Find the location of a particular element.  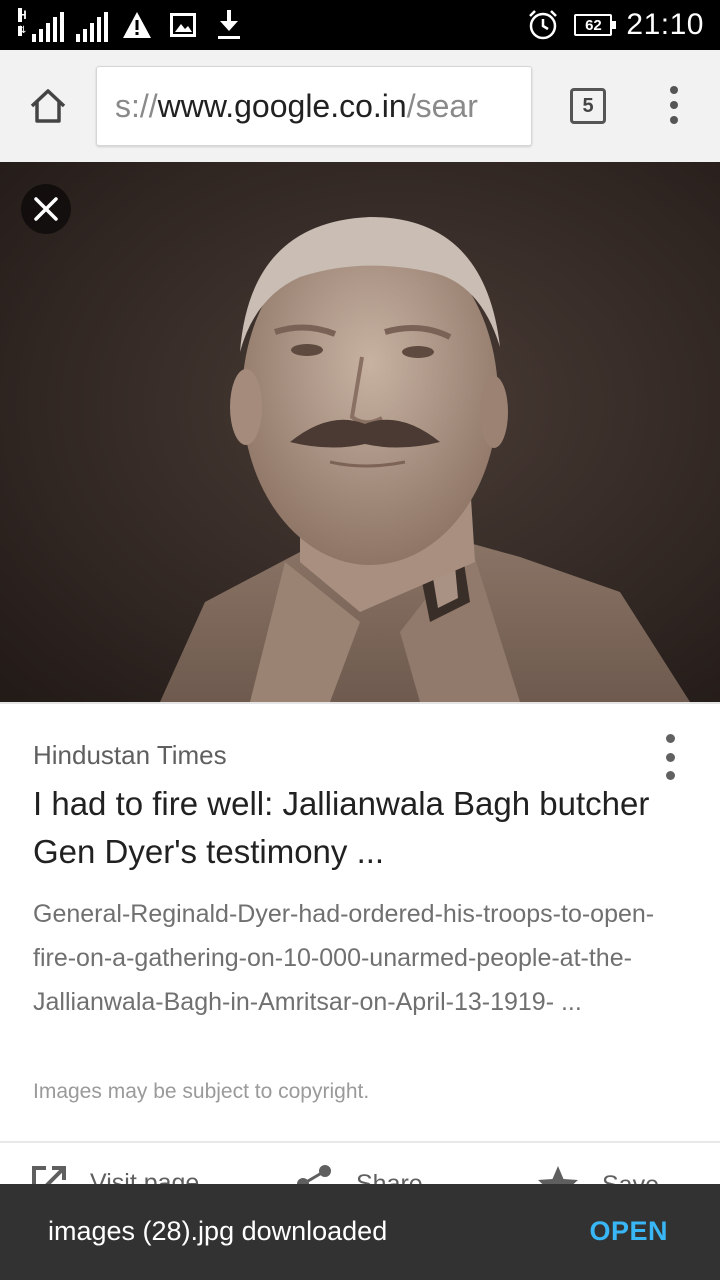

network-type-label: H is located at coordinates (22, 15).